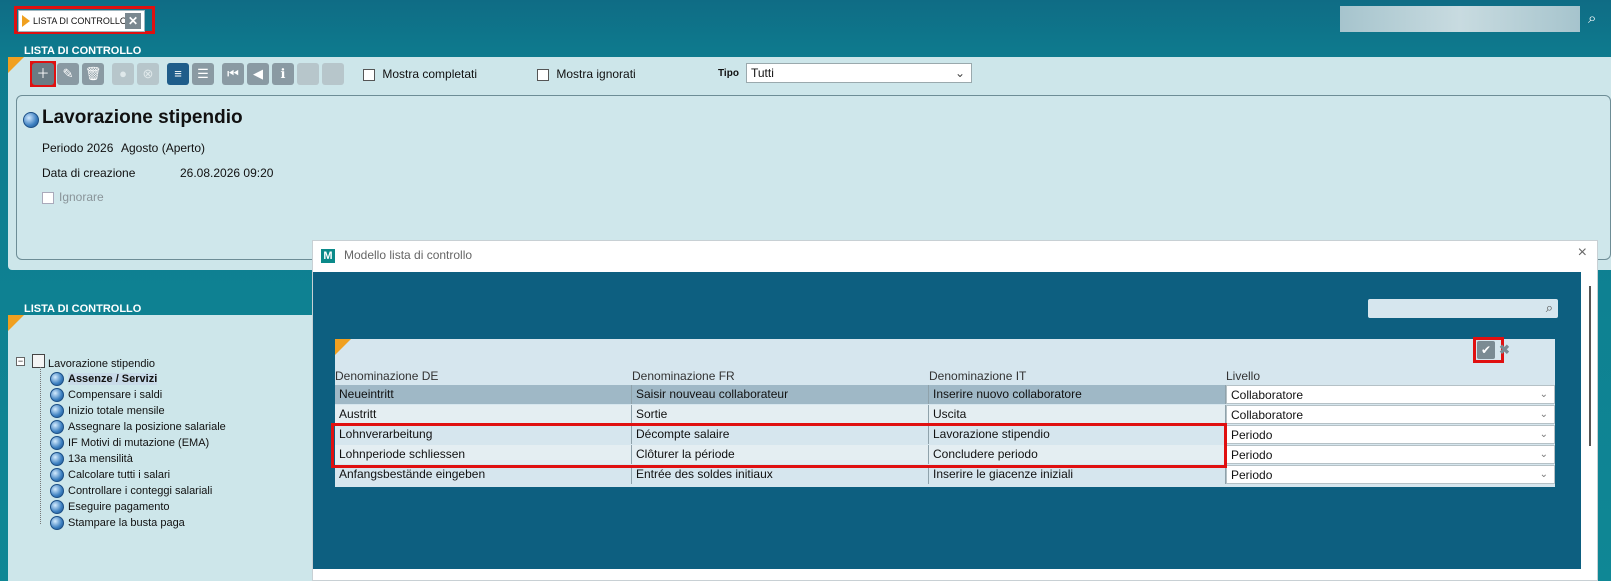 This screenshot has height=581, width=1611. I want to click on type-select-value: Tutti, so click(762, 73).